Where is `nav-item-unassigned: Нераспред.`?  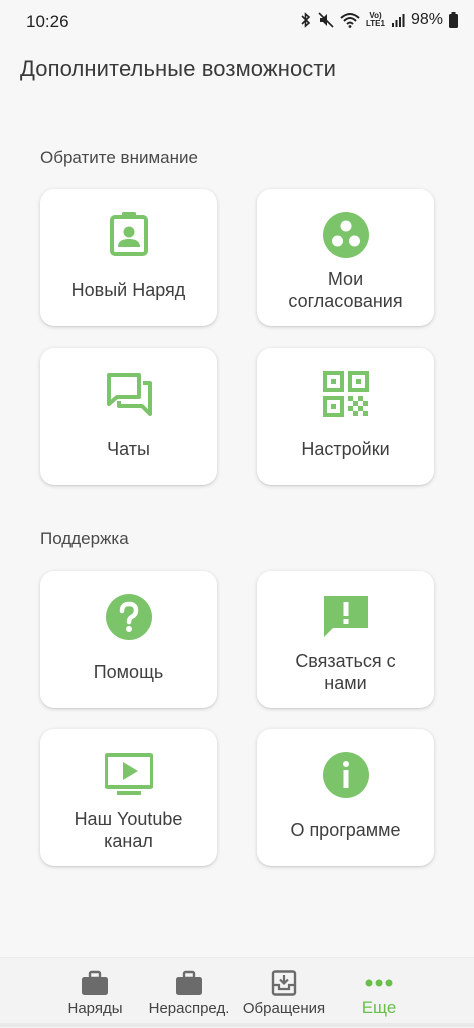
nav-item-unassigned: Нераспред. is located at coordinates (189, 993).